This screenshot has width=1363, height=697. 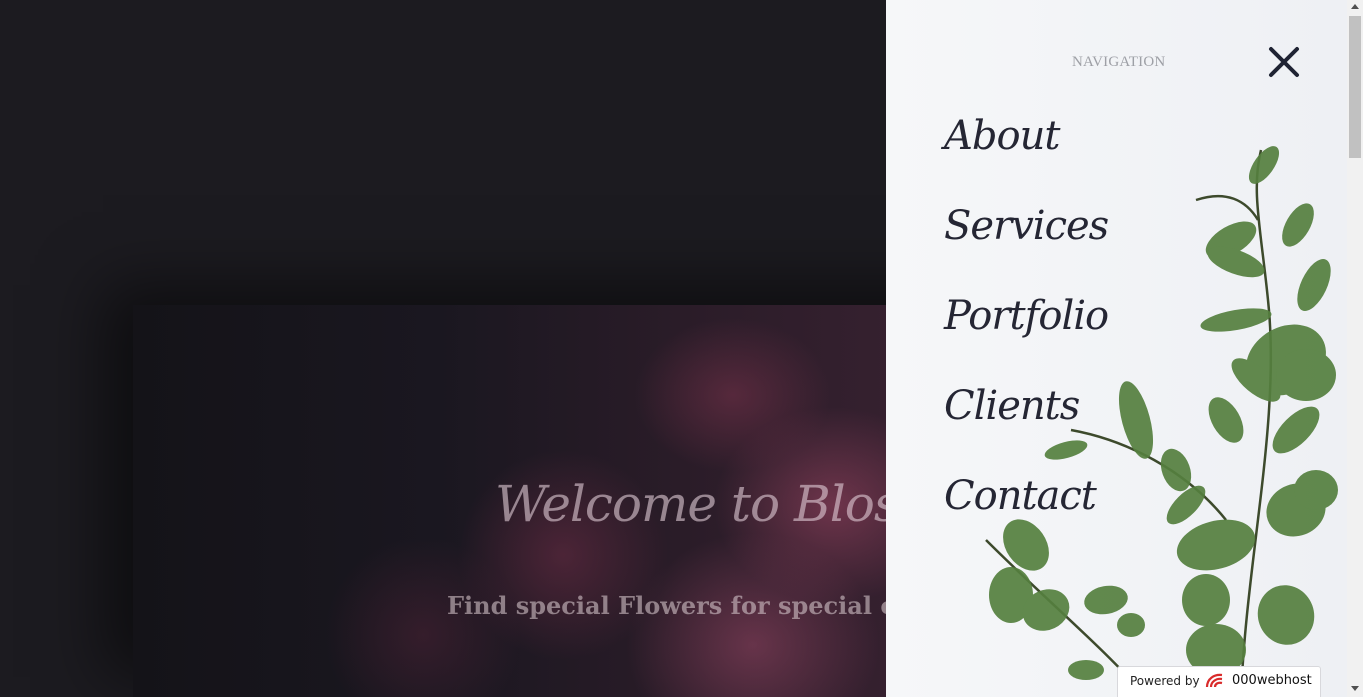 I want to click on close-button, so click(x=1284, y=62).